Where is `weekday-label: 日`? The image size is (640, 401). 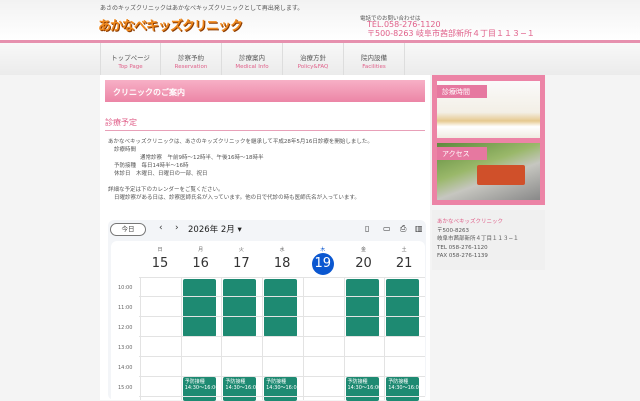 weekday-label: 日 is located at coordinates (160, 250).